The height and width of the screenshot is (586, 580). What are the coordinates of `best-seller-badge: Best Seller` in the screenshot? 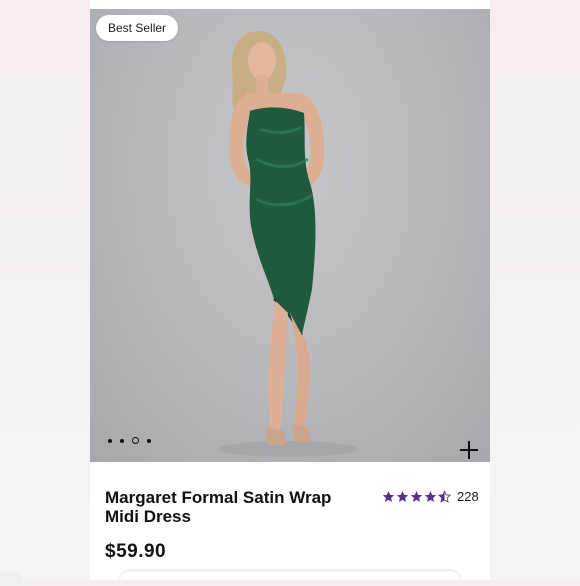 It's located at (137, 28).